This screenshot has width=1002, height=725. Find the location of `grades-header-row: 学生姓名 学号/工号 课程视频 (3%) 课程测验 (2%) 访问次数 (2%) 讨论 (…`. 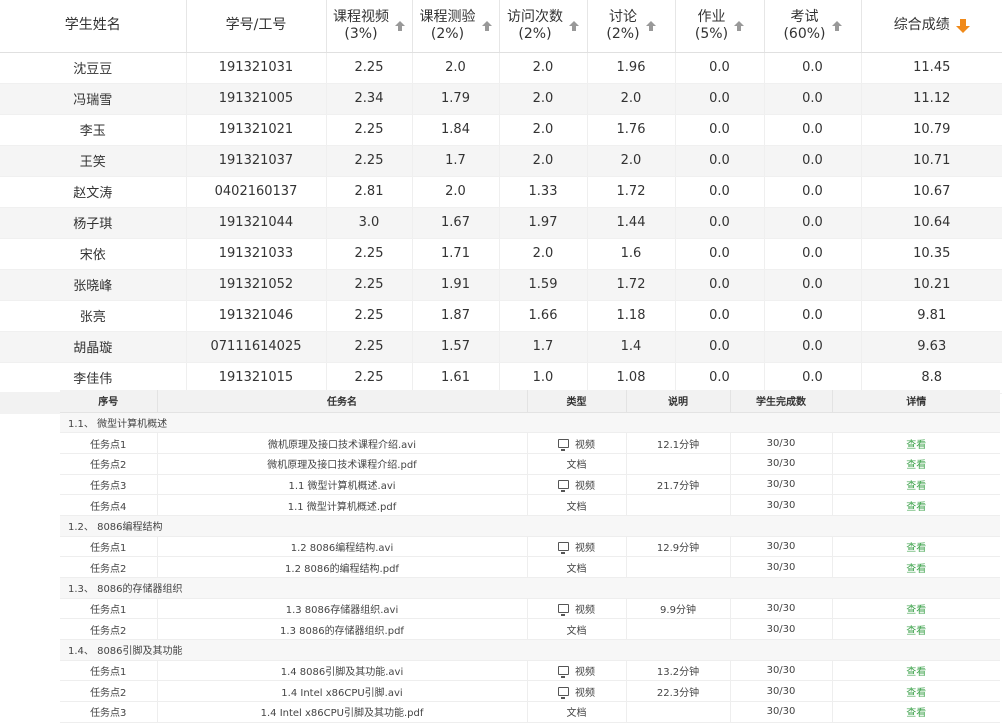

grades-header-row: 学生姓名 学号/工号 课程视频 (3%) 课程测验 (2%) 访问次数 (2%) 讨论 (… is located at coordinates (501, 26).